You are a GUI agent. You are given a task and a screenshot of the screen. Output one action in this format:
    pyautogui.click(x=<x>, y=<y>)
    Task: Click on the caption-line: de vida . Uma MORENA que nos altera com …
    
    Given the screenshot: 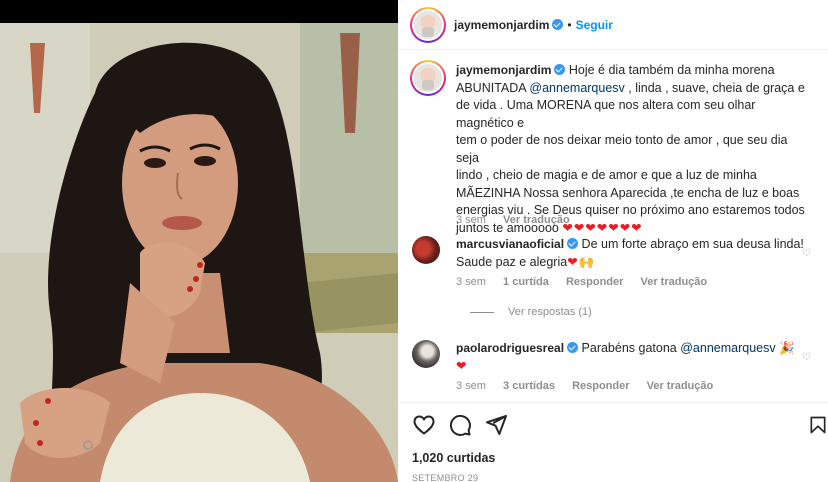 What is the action you would take?
    pyautogui.click(x=606, y=114)
    